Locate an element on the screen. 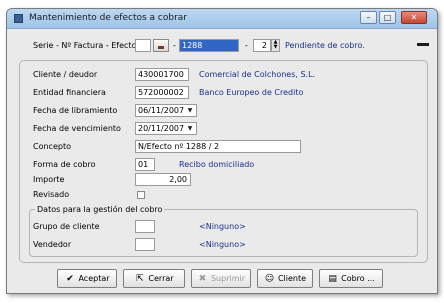 The image size is (444, 303). forma-cobro-name: Recibo domiciliado is located at coordinates (217, 164).